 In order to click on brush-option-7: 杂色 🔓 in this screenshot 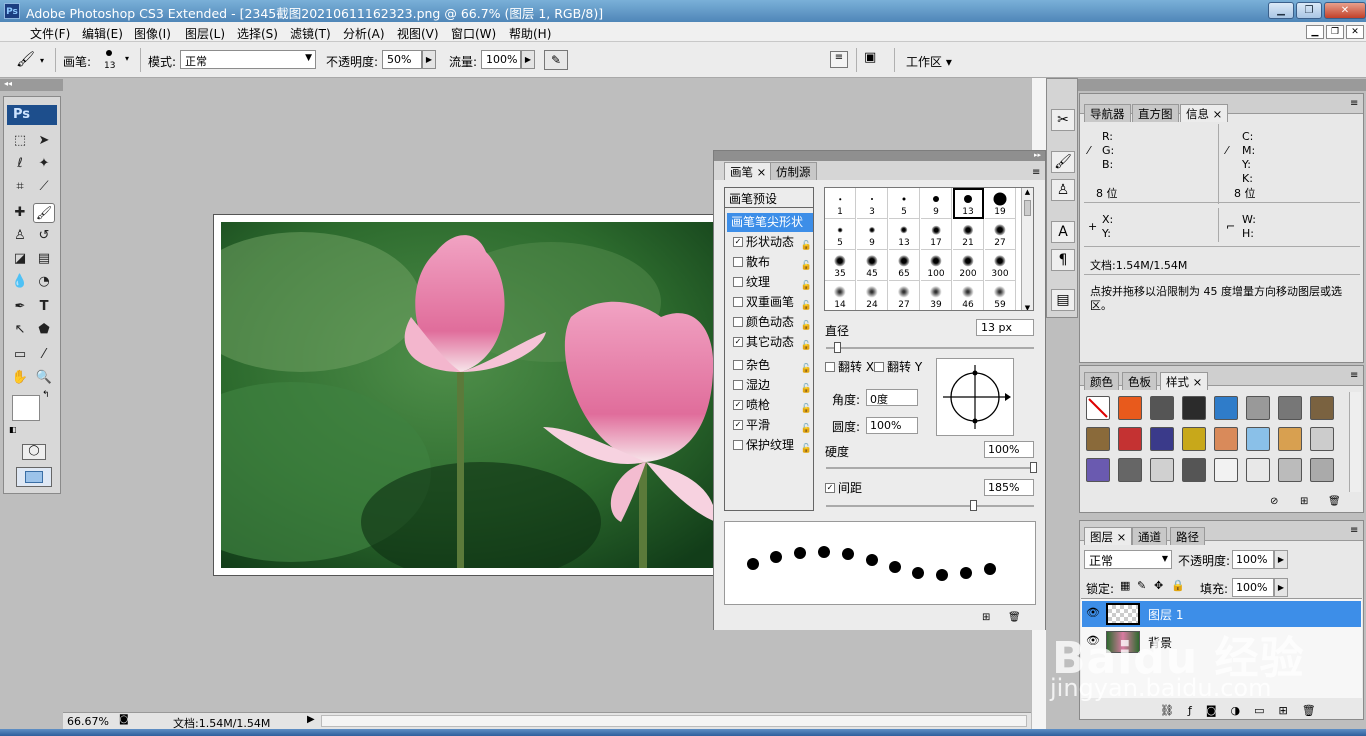, I will do `click(771, 365)`.